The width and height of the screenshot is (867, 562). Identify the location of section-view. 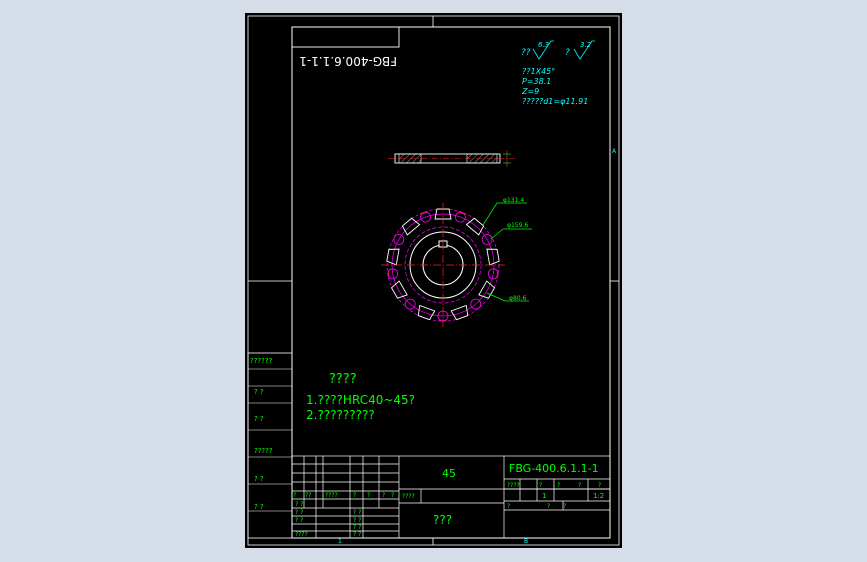
(451, 158).